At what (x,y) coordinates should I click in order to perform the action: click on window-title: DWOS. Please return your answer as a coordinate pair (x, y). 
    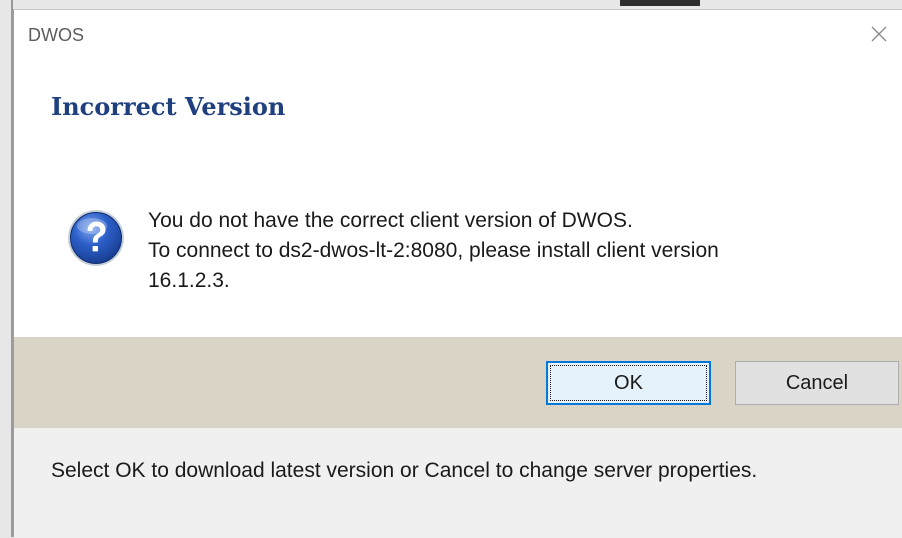
    Looking at the image, I should click on (56, 35).